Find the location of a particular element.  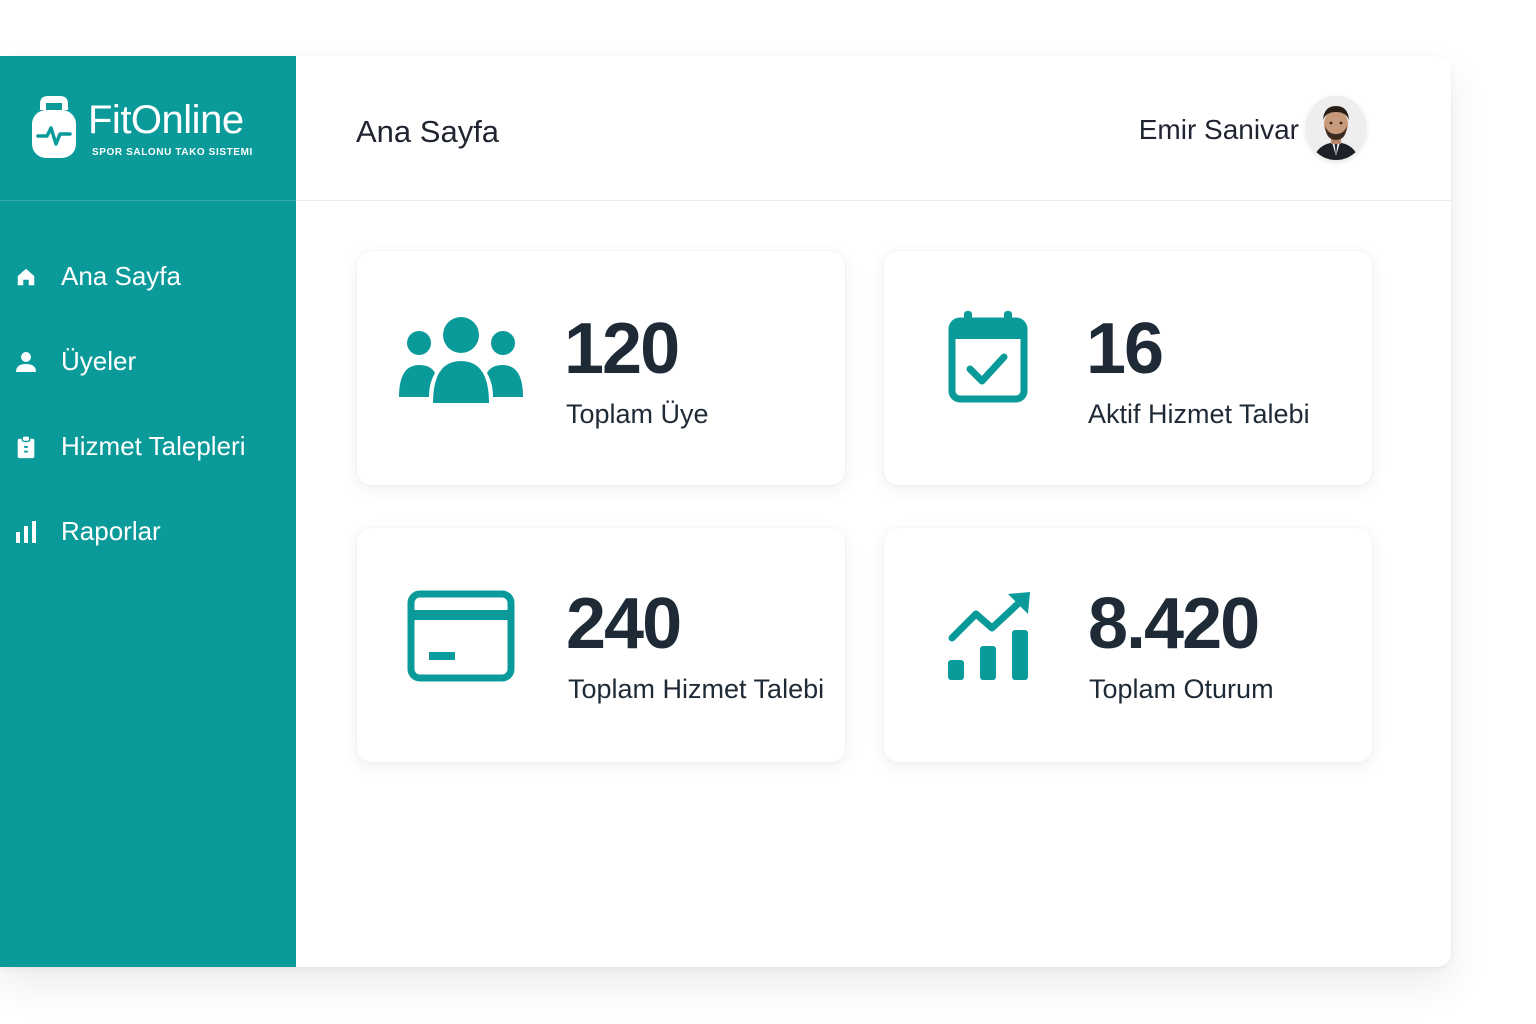

stat-card-members: 120 Toplam Üye is located at coordinates (601, 368).